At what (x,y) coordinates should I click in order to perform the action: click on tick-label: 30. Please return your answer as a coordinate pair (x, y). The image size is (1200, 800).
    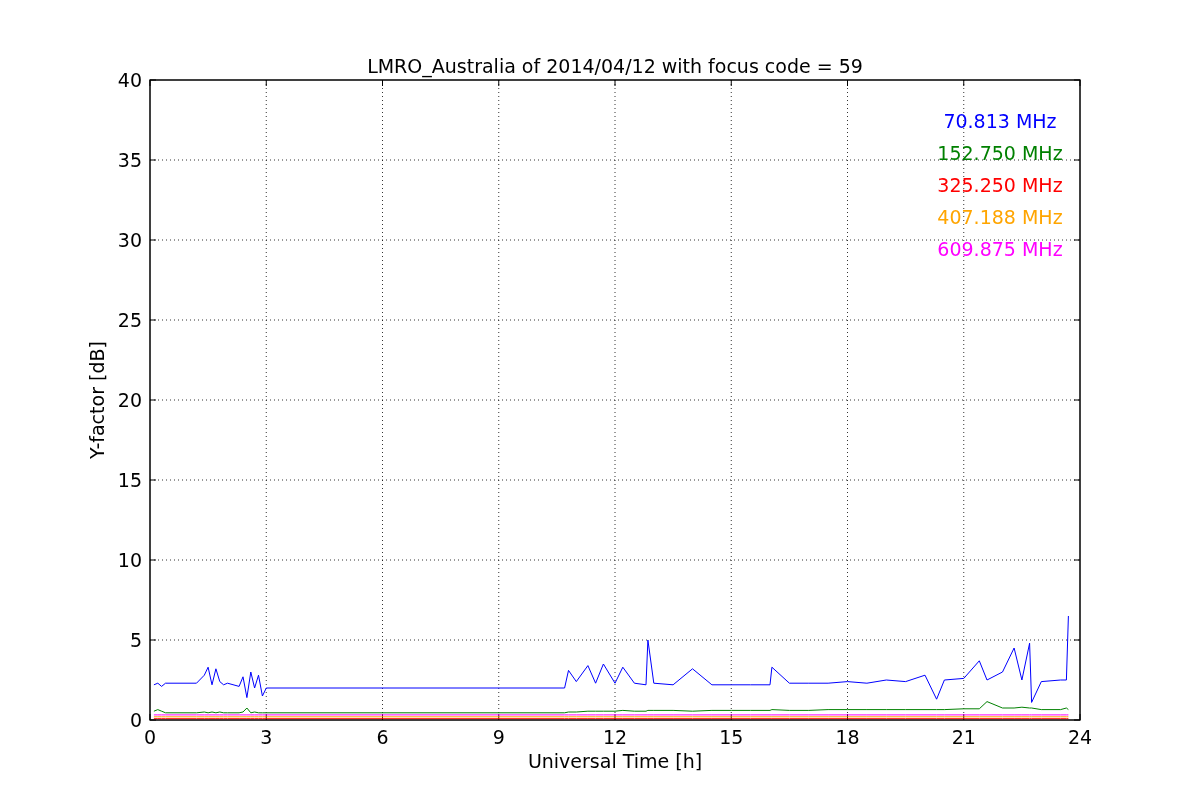
    Looking at the image, I should click on (129, 240).